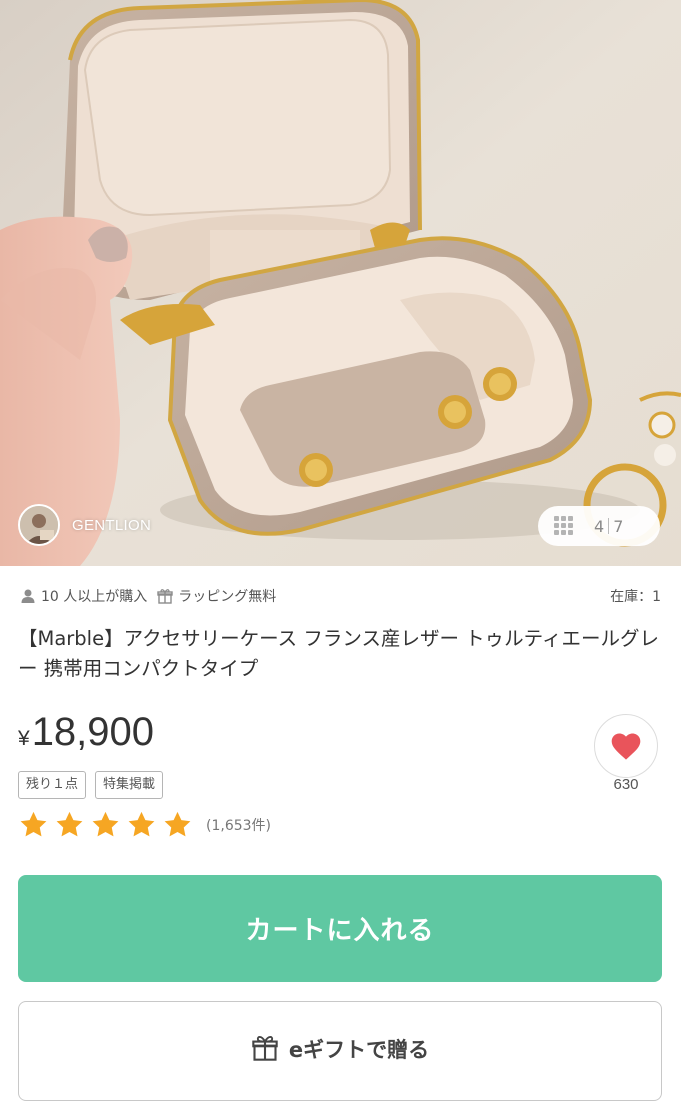 Image resolution: width=681 pixels, height=1101 pixels. What do you see at coordinates (265, 1048) in the screenshot?
I see `gift-icon` at bounding box center [265, 1048].